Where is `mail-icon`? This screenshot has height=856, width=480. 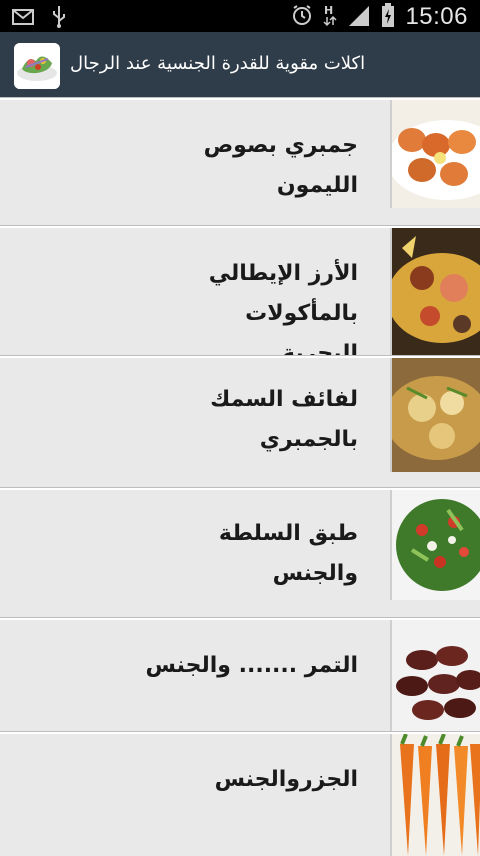
mail-icon is located at coordinates (23, 19).